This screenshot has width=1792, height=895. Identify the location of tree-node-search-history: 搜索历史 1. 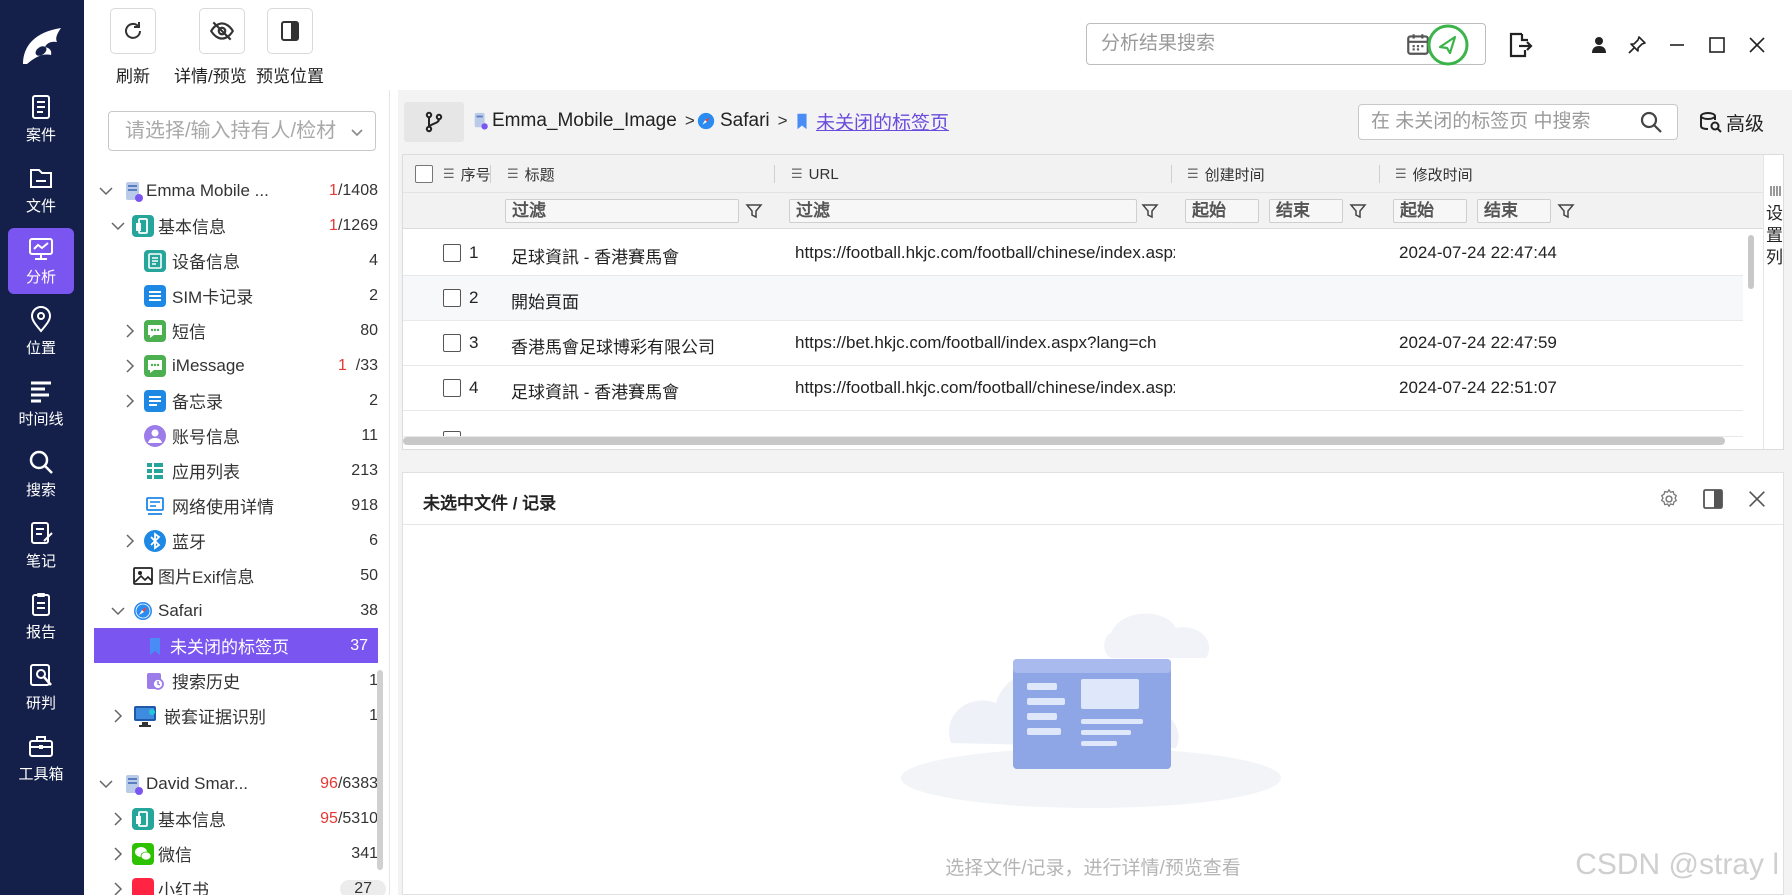
(236, 680).